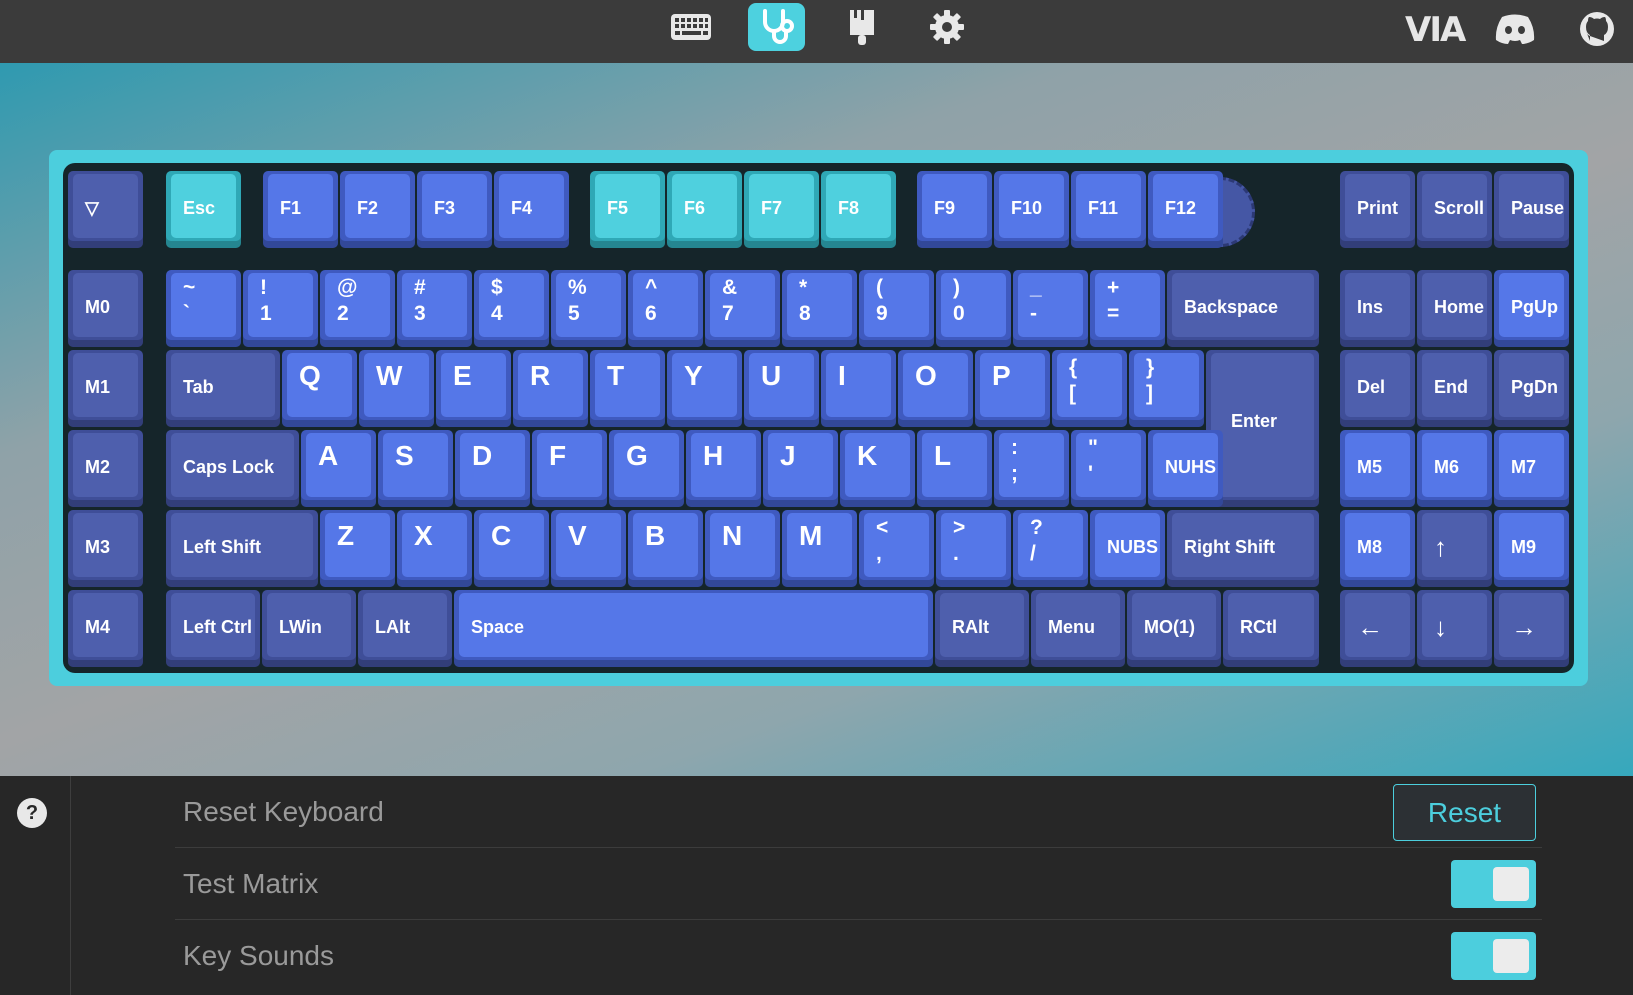 Image resolution: width=1633 pixels, height=995 pixels. I want to click on key-lctrl: Left Ctrl, so click(213, 628).